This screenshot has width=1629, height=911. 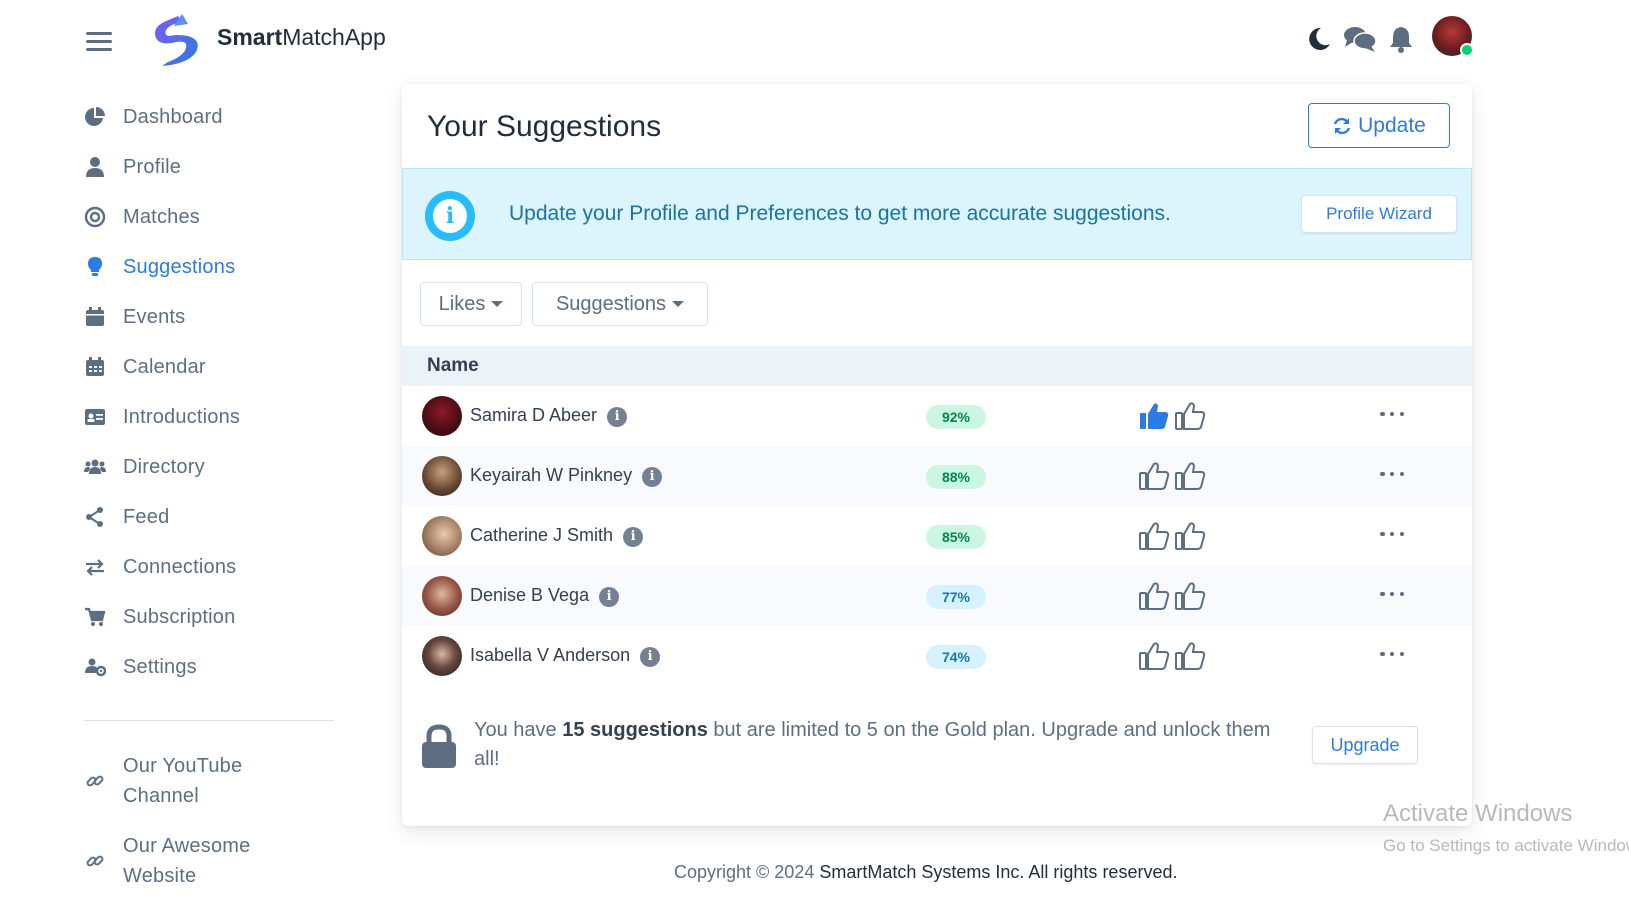 I want to click on activate-windows-subtitle: Go to Settings to activate Windows., so click(x=1506, y=845).